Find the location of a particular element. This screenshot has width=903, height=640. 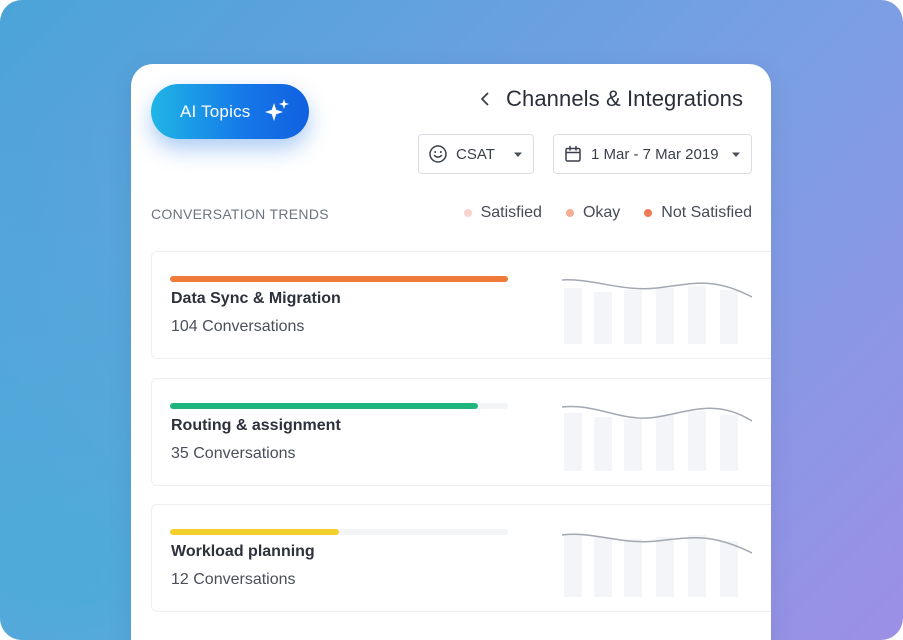

topic-card: Data Sync & Migration 104 Conversations is located at coordinates (461, 305).